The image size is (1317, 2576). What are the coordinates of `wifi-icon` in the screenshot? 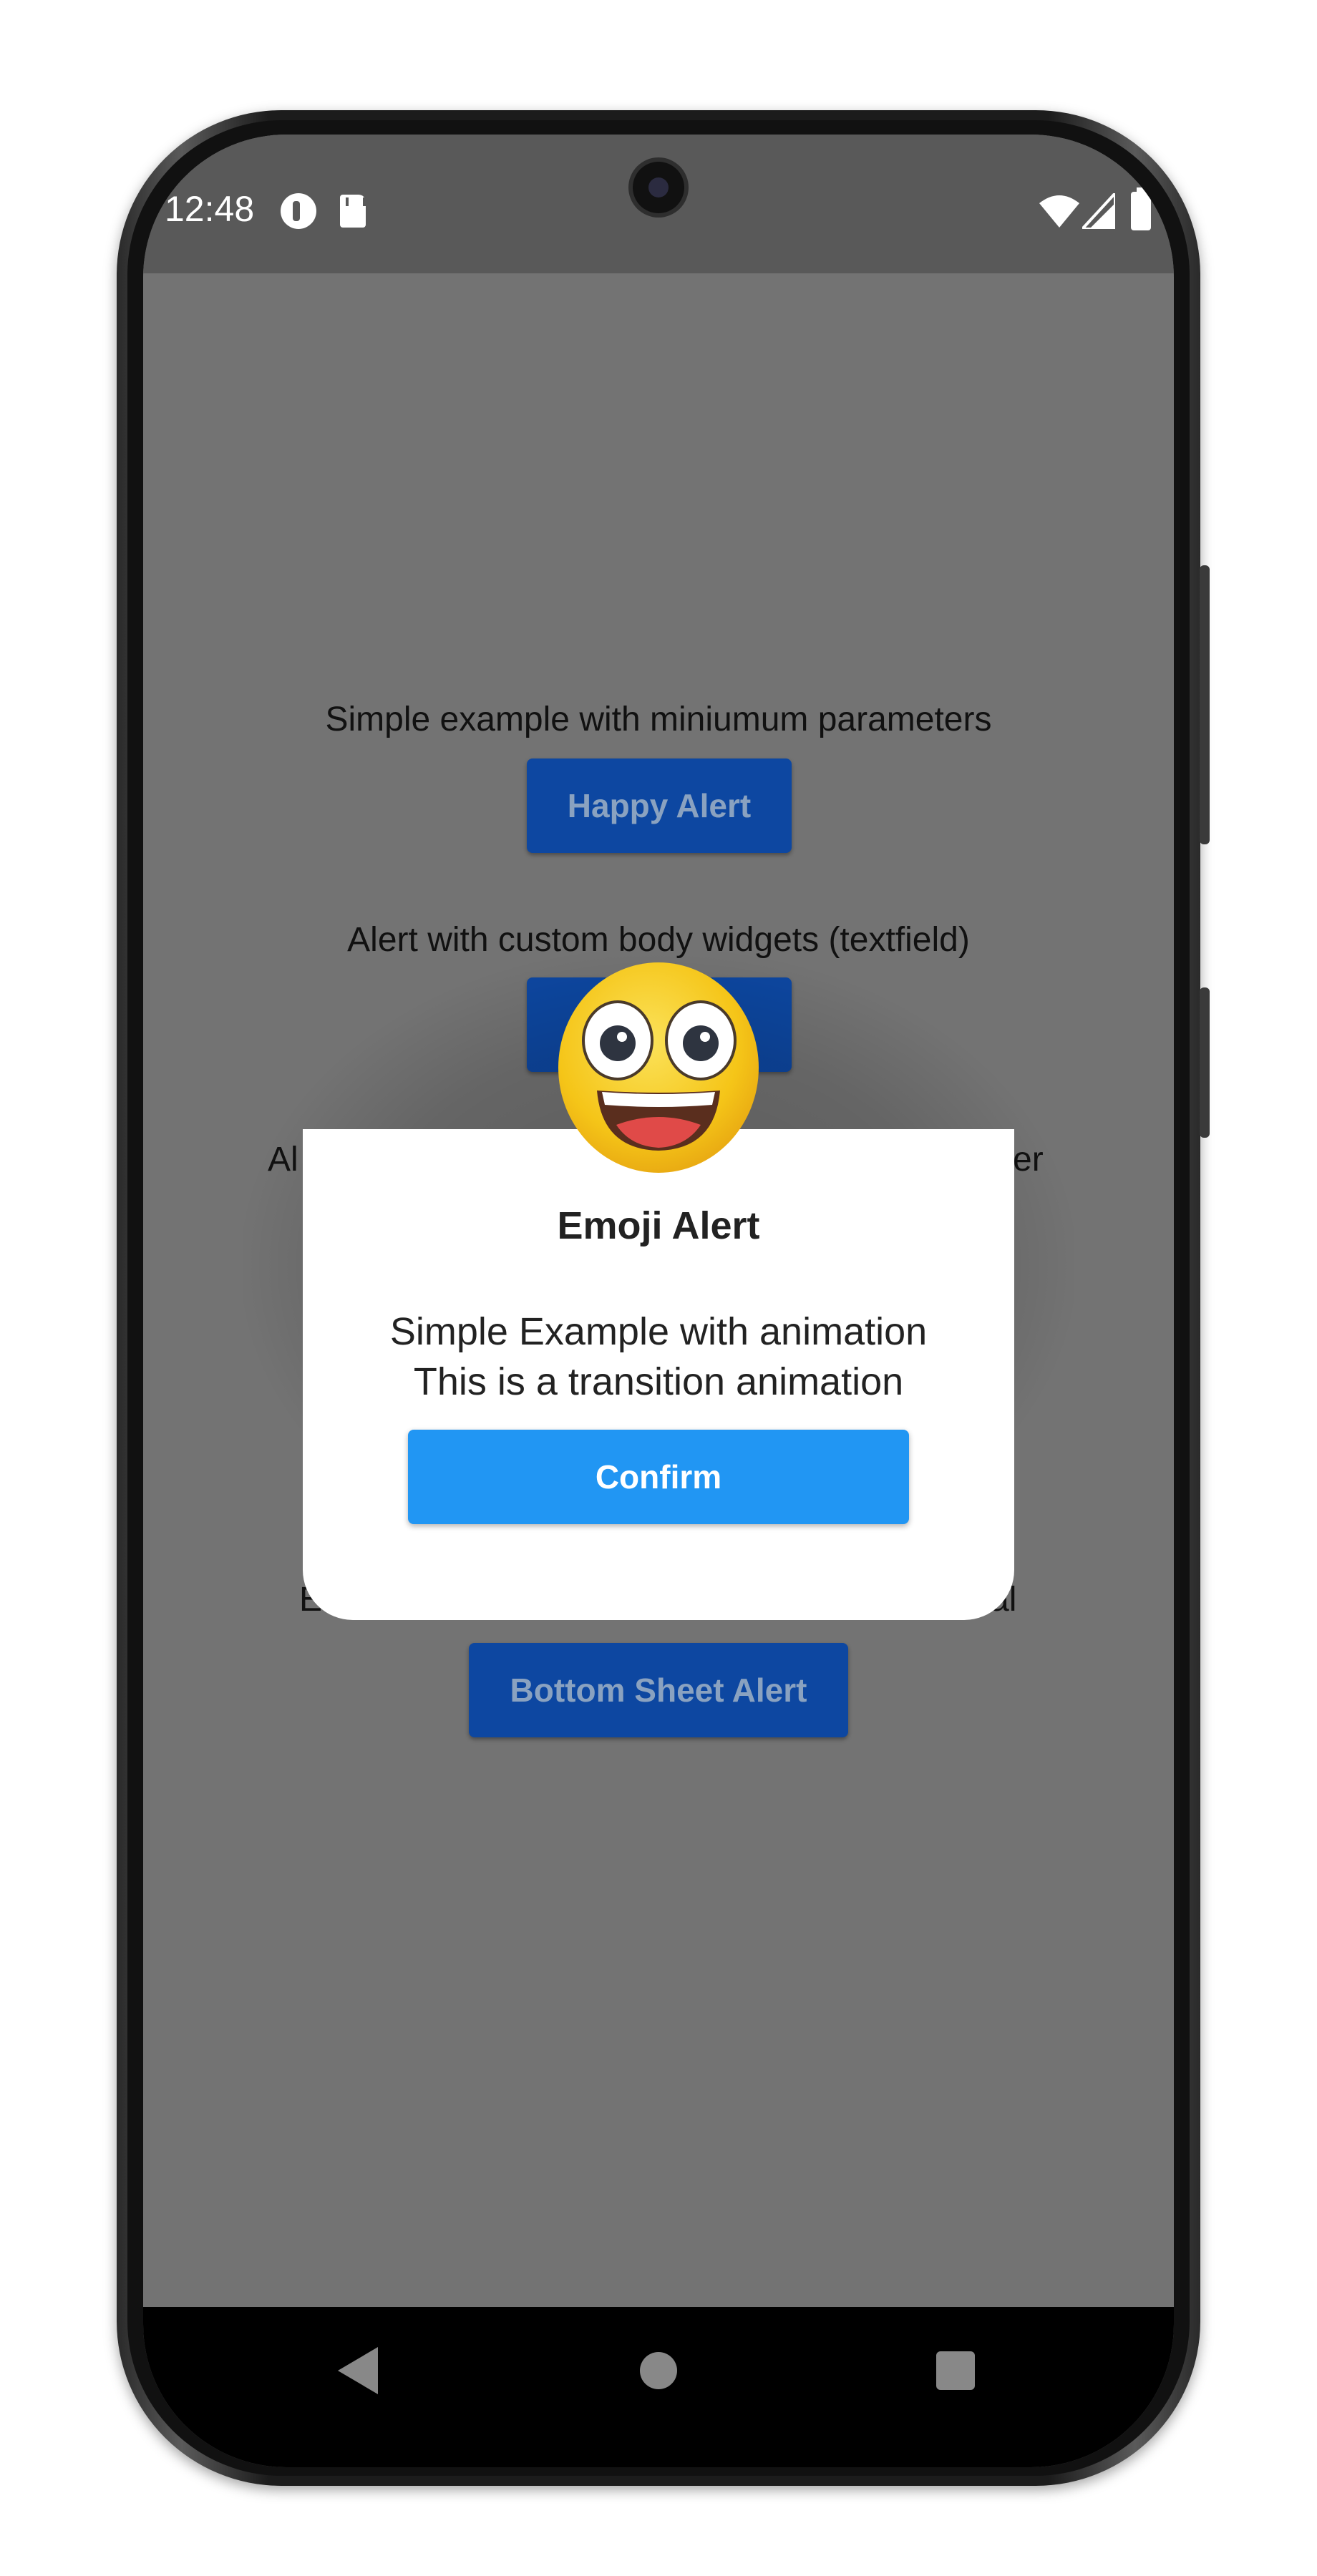 It's located at (1059, 211).